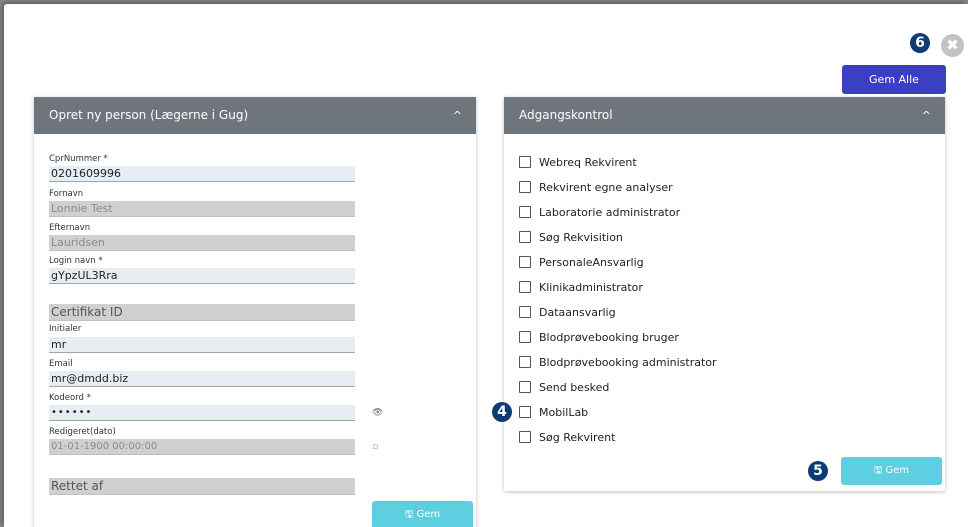 The image size is (968, 527). Describe the element at coordinates (78, 159) in the screenshot. I see `cpr-label: CprNummer *` at that location.